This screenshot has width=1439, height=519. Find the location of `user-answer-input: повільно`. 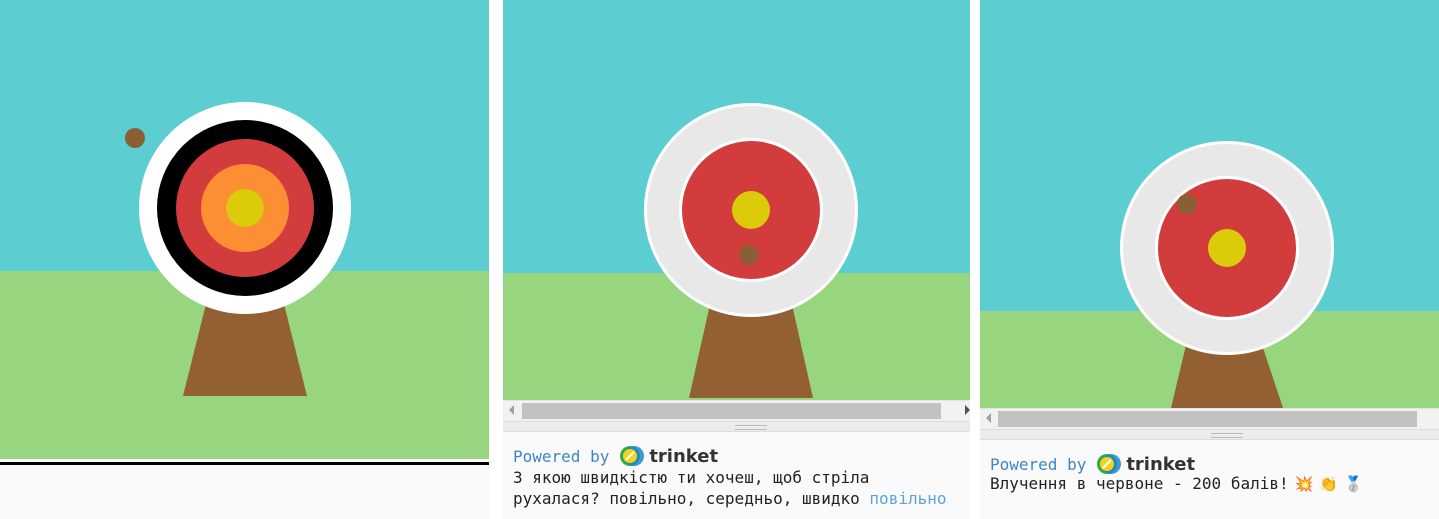

user-answer-input: повільно is located at coordinates (907, 498).